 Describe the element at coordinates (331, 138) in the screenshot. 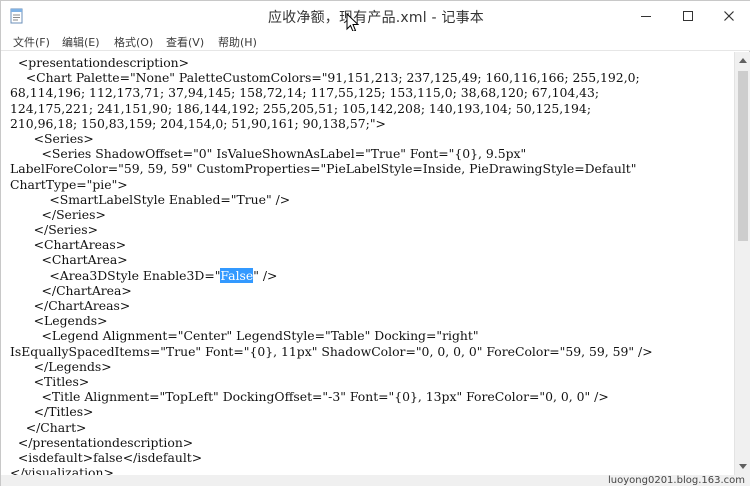

I see `text-line: <Series>` at that location.